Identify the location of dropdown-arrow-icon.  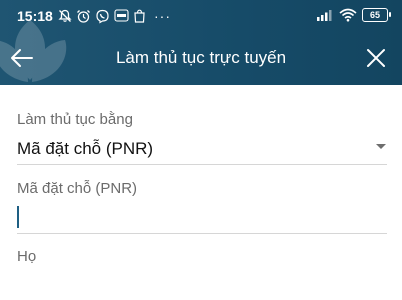
(381, 146).